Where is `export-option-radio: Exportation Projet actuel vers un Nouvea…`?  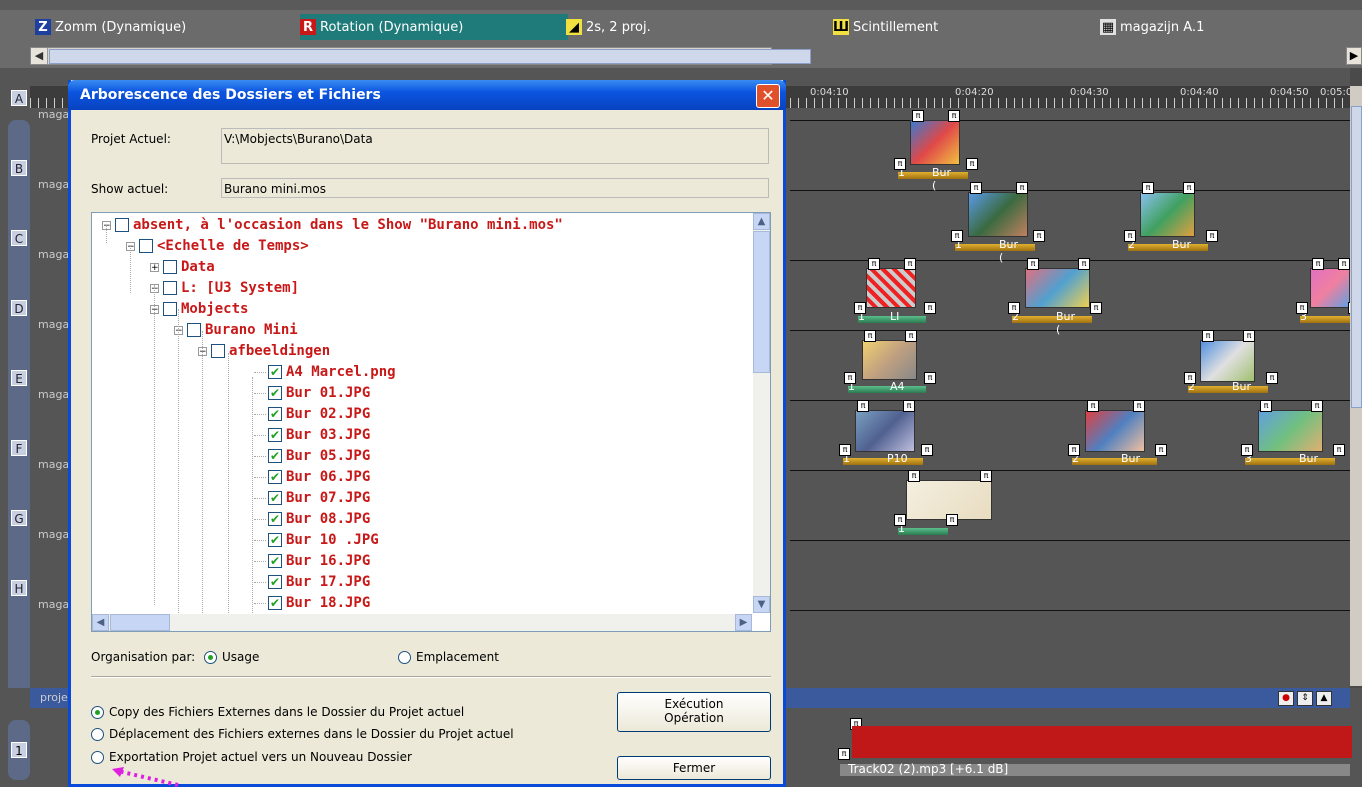
export-option-radio: Exportation Projet actuel vers un Nouvea… is located at coordinates (251, 757).